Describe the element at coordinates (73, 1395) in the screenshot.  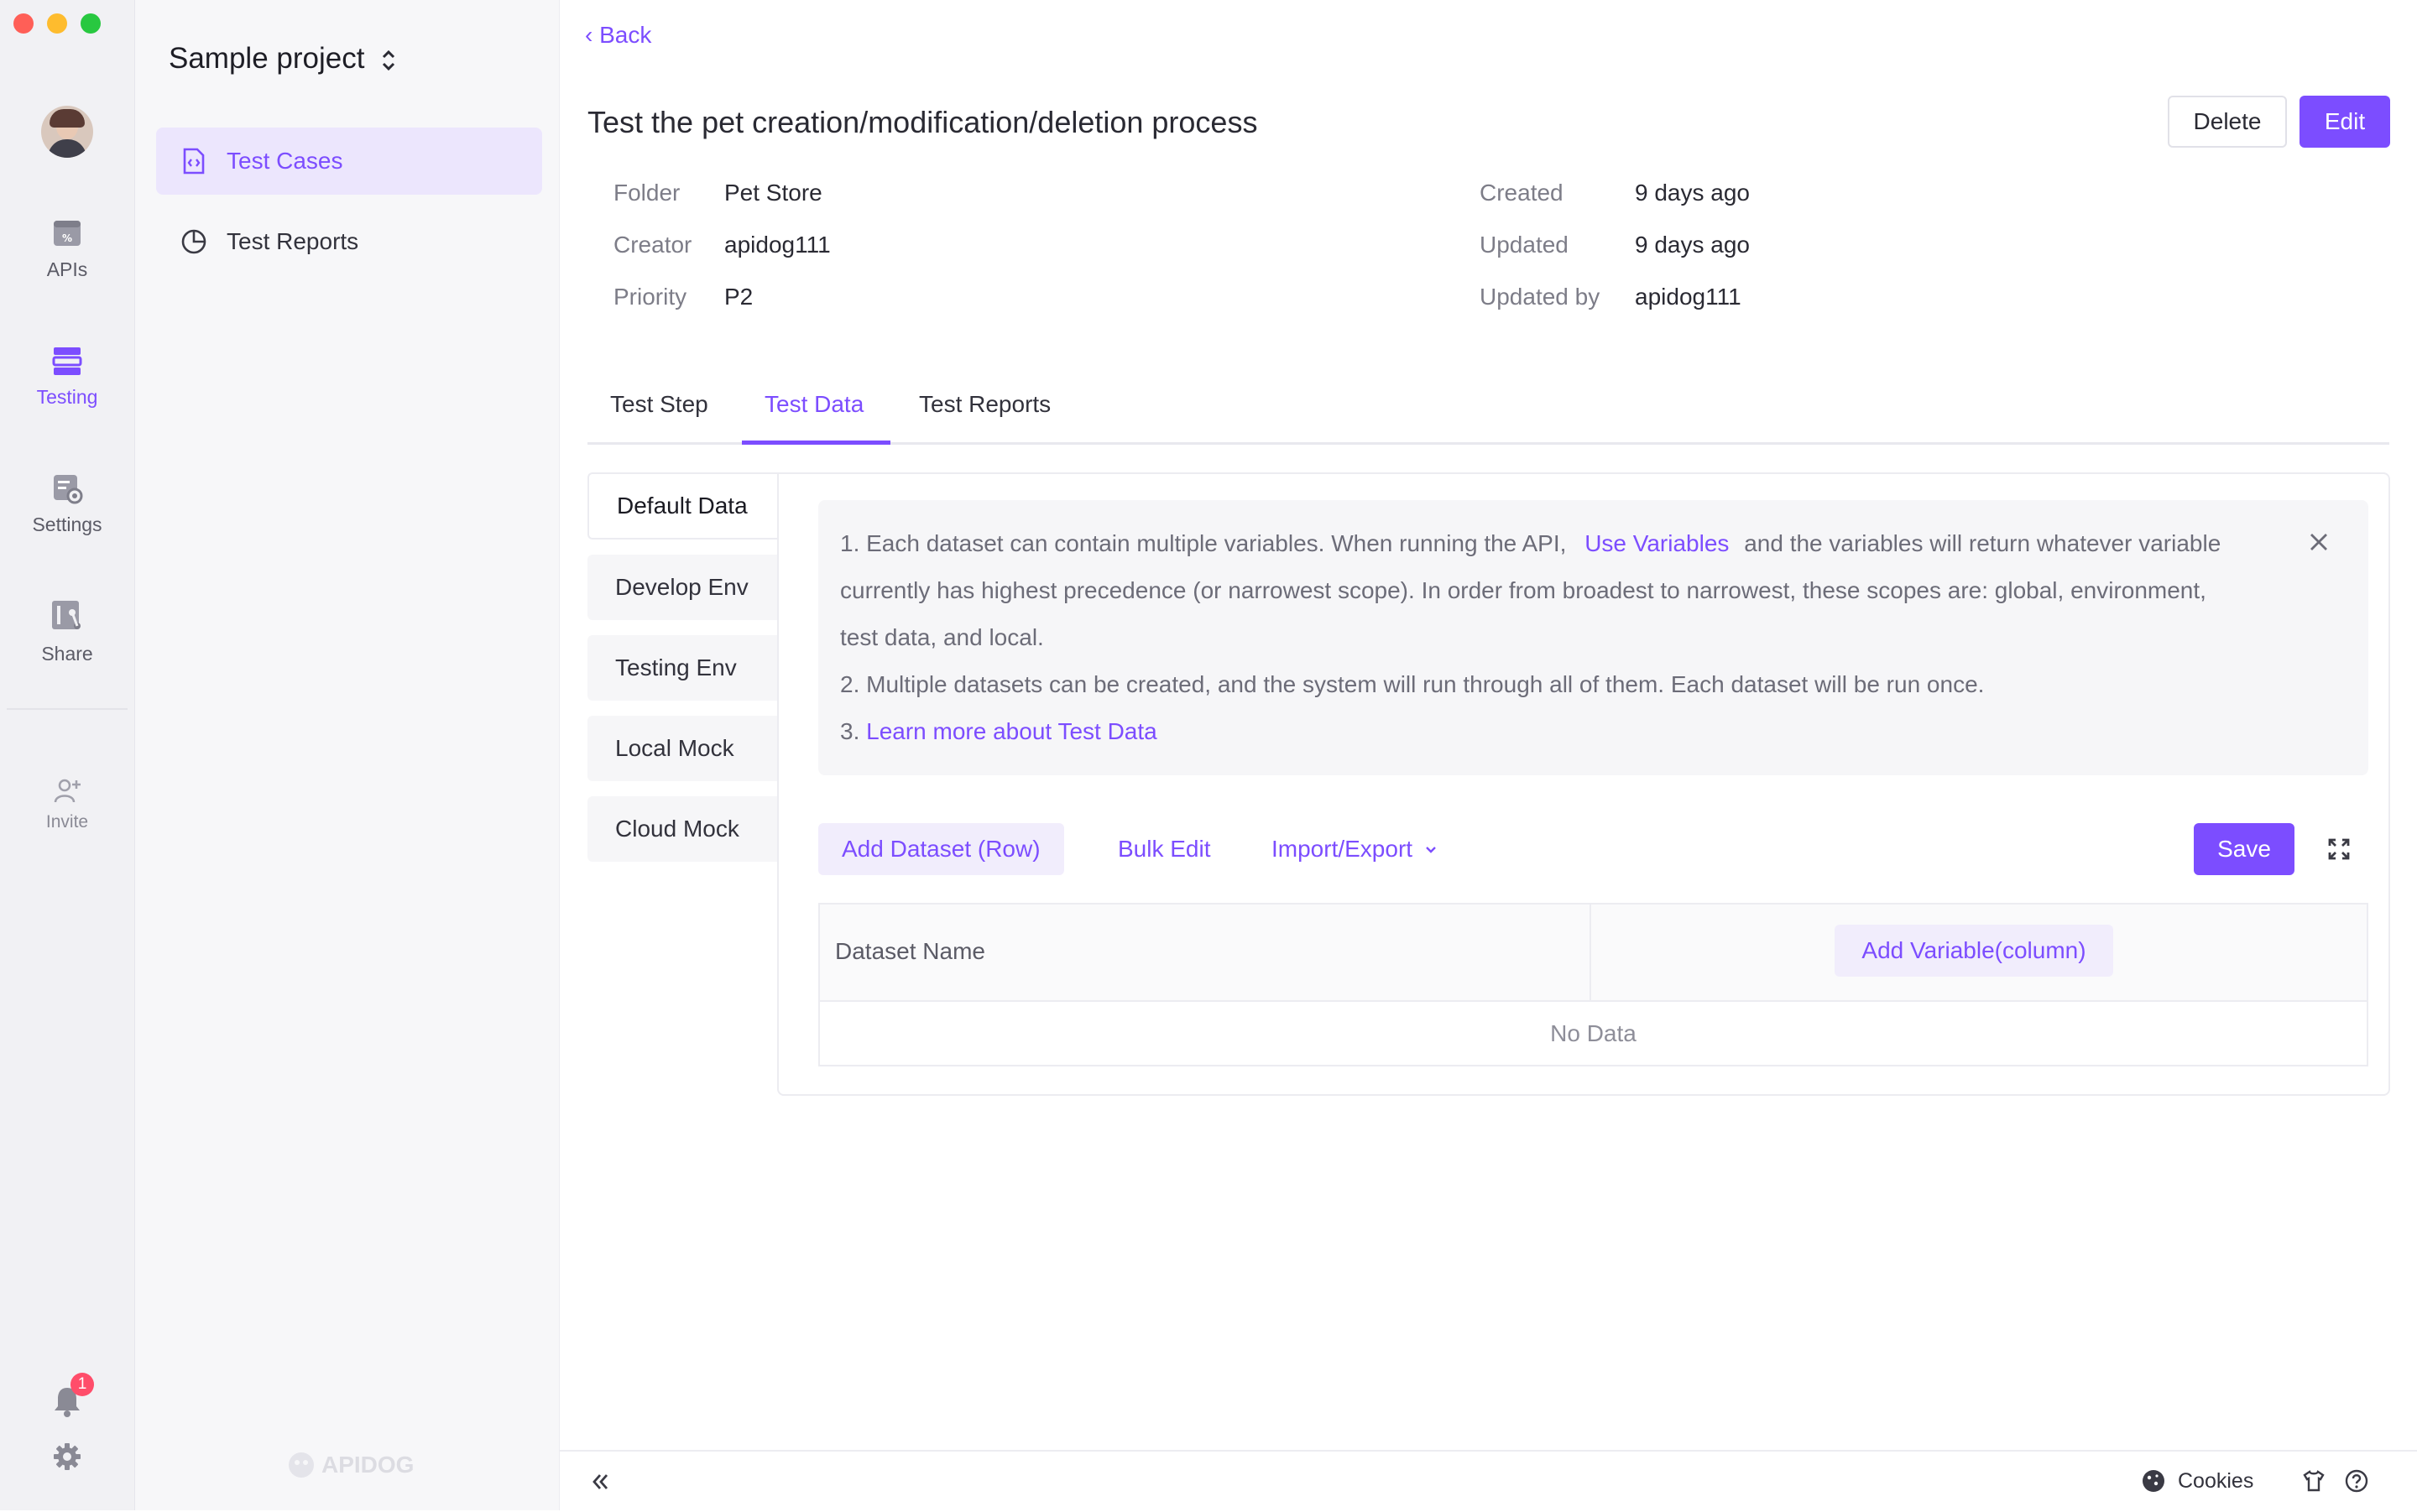
I see `notifications-button: 1` at that location.